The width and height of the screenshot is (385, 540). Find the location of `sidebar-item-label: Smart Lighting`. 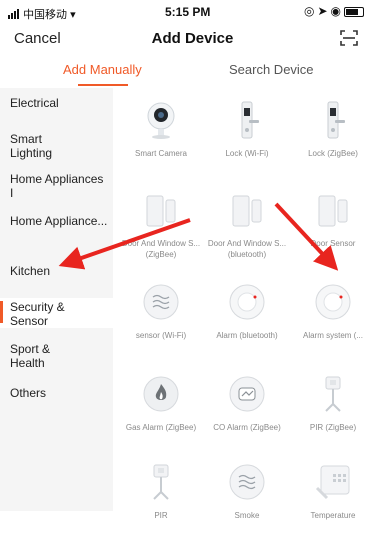

sidebar-item-label: Smart Lighting is located at coordinates (31, 146).